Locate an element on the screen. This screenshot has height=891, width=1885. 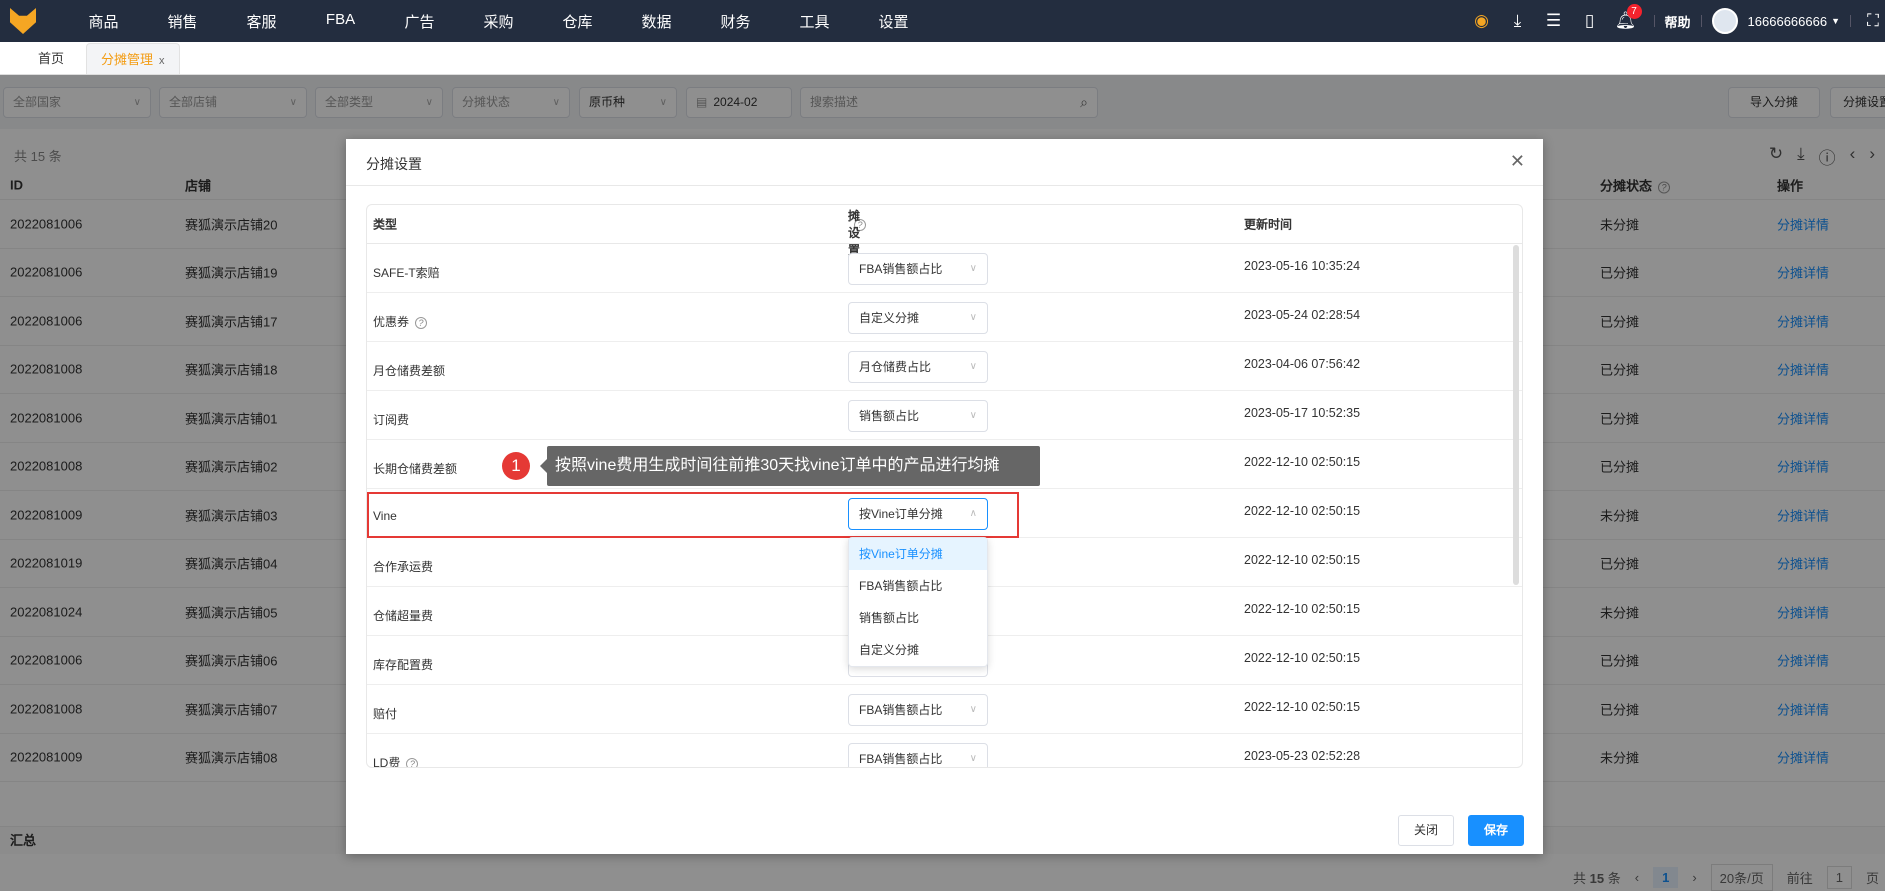
row-time: 2023-05-16 10:35:24 is located at coordinates (1302, 266).